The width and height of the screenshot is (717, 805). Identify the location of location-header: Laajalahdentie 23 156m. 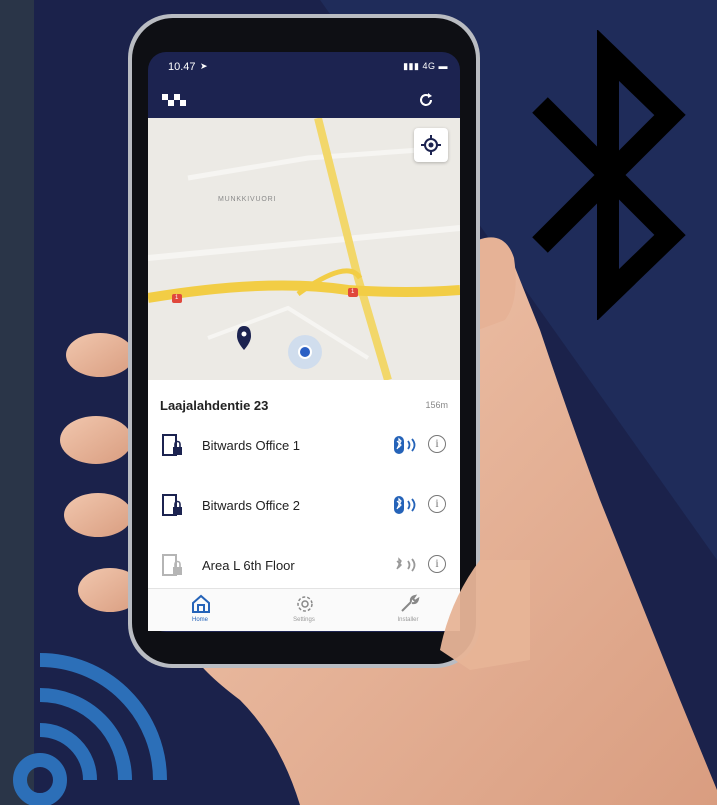
(304, 408).